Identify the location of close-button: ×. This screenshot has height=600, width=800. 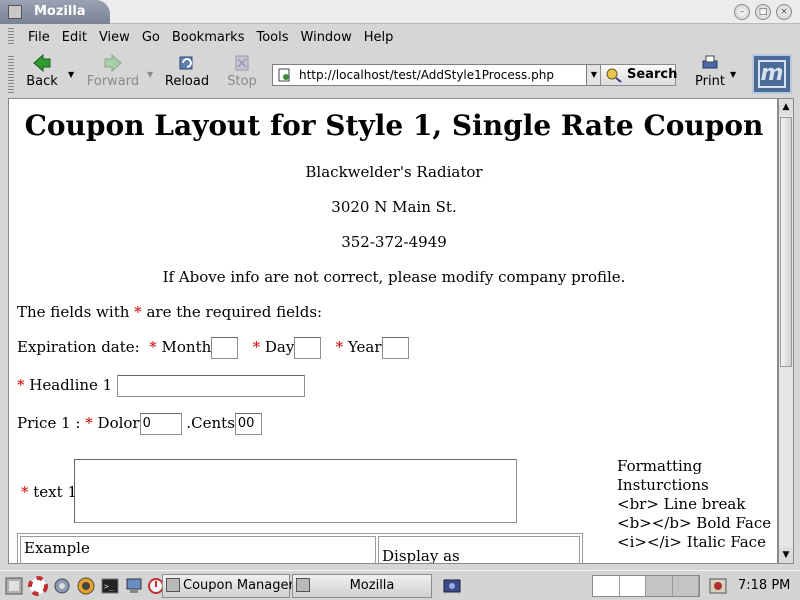
(784, 12).